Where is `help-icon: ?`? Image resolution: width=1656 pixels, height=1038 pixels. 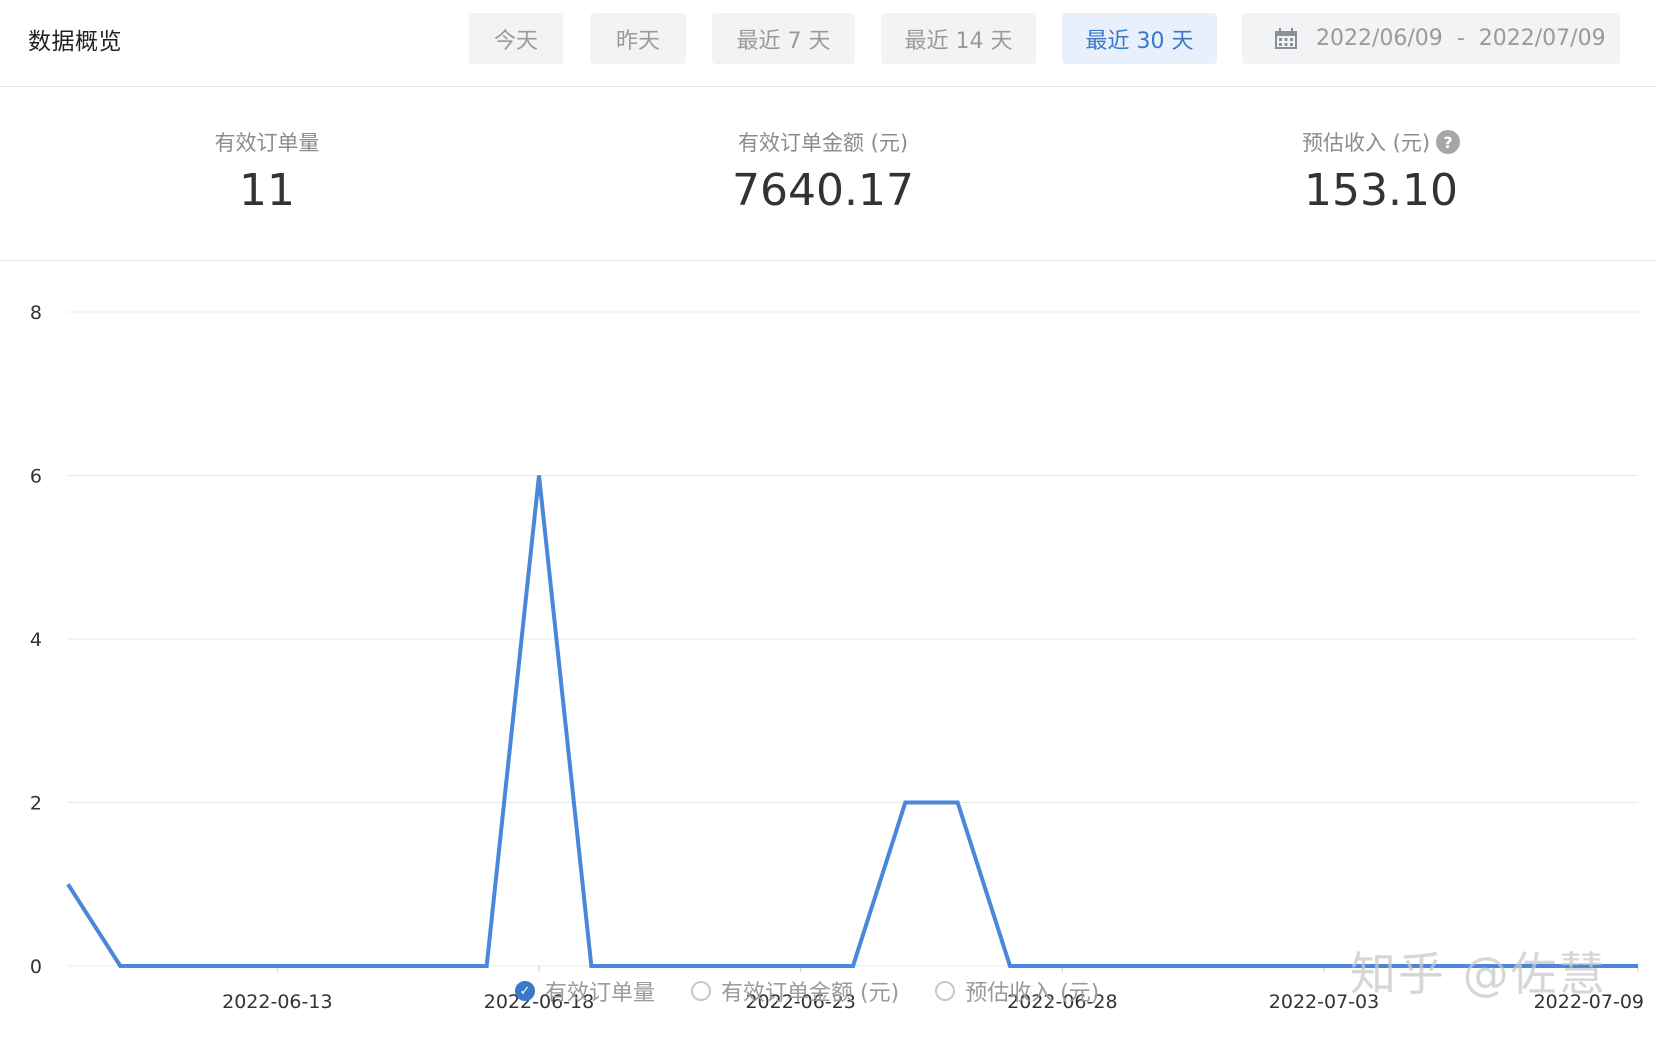
help-icon: ? is located at coordinates (1448, 142).